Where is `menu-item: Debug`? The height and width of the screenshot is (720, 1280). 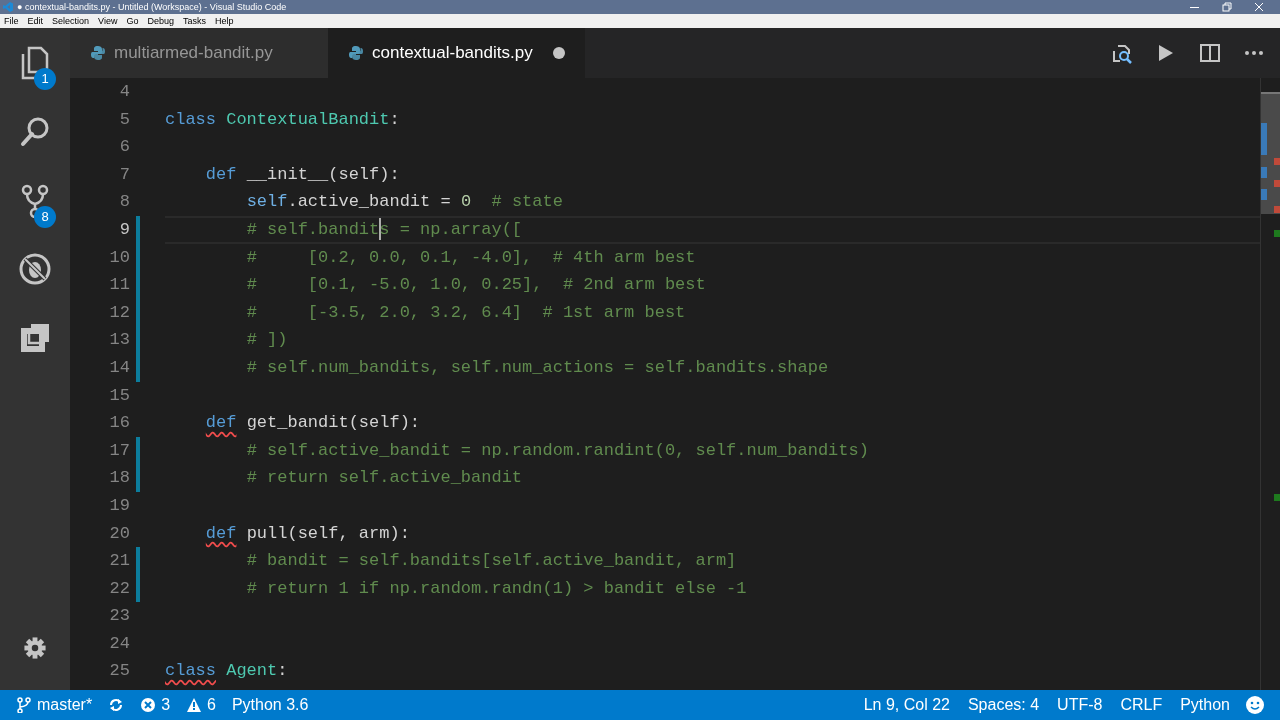
menu-item: Debug is located at coordinates (161, 21).